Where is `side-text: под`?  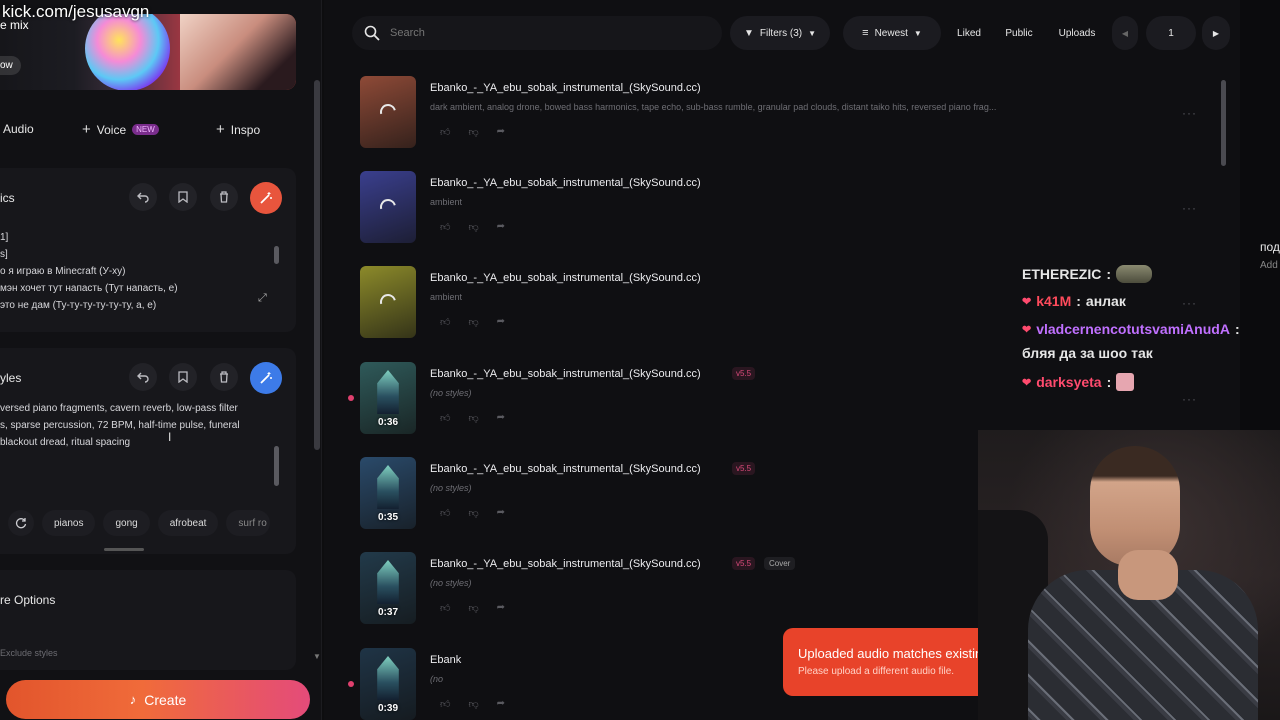
side-text: под is located at coordinates (1270, 247).